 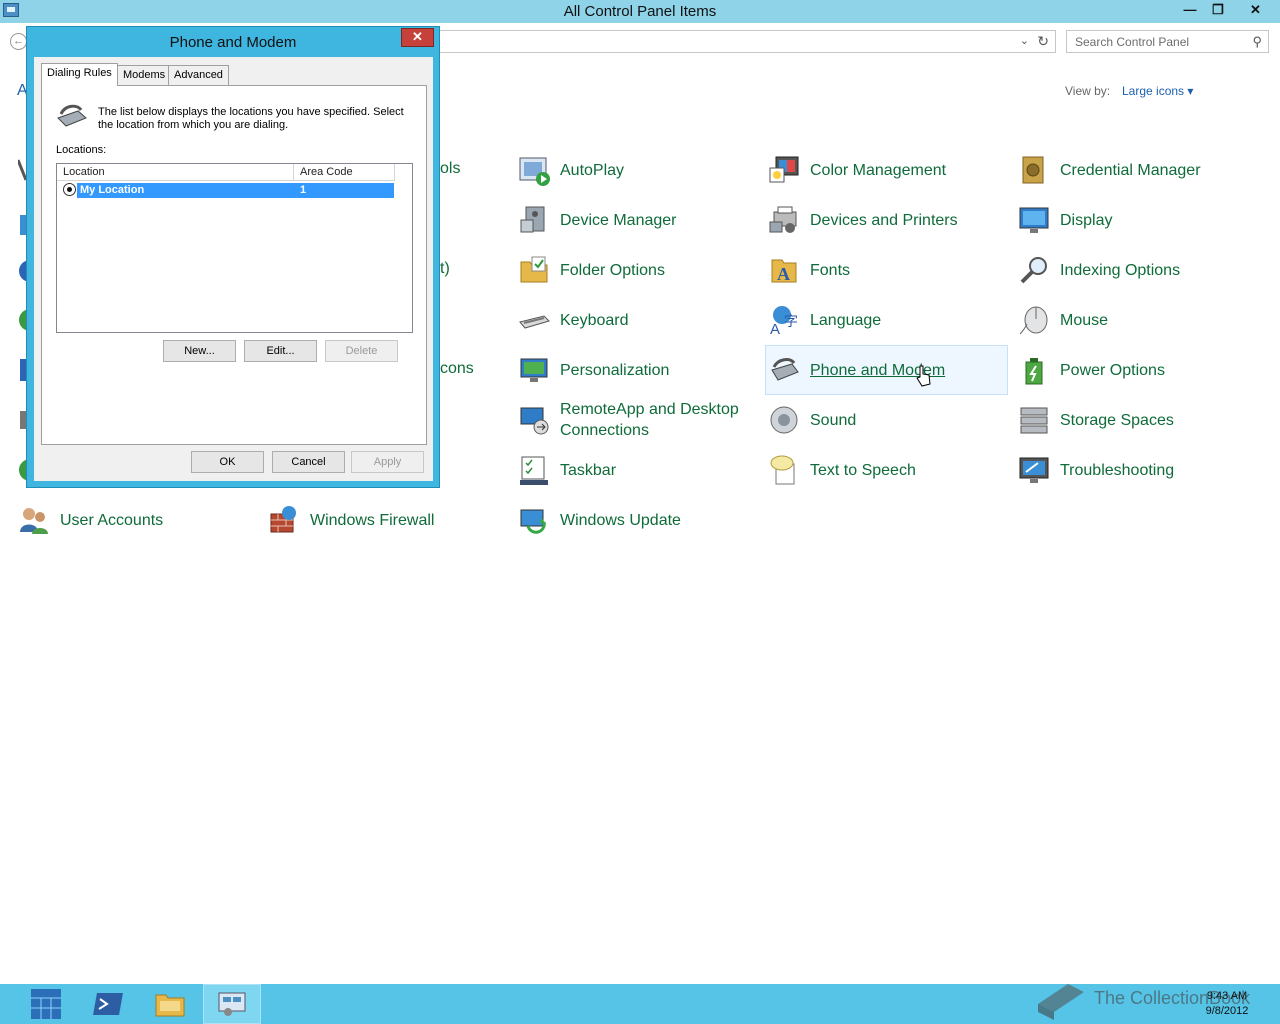 What do you see at coordinates (175, 172) in the screenshot?
I see `column-header-location: Location` at bounding box center [175, 172].